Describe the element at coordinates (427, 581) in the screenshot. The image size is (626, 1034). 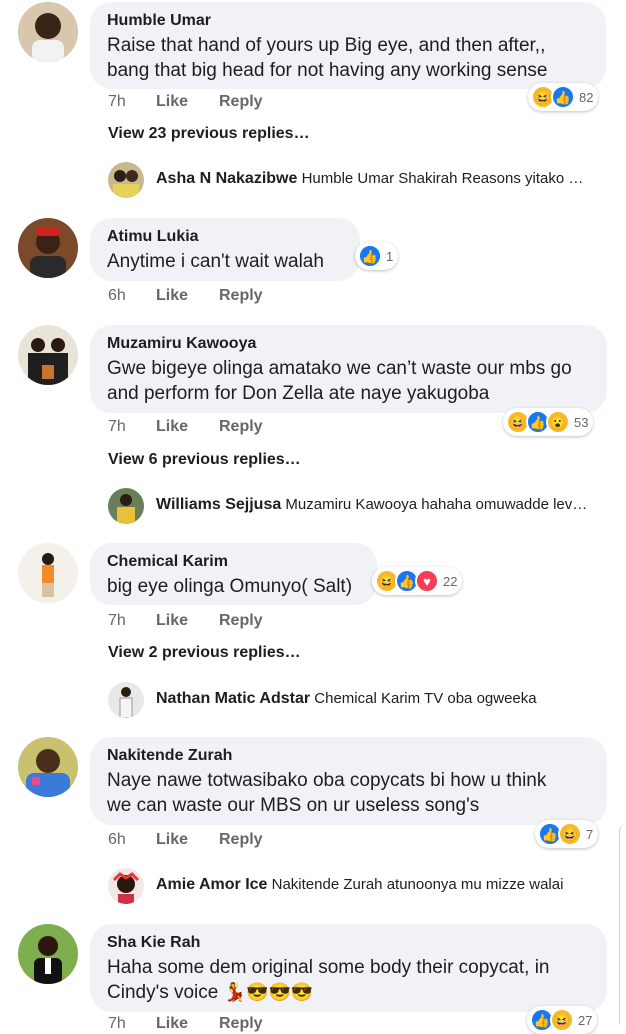
I see `love-icon: ♥` at that location.